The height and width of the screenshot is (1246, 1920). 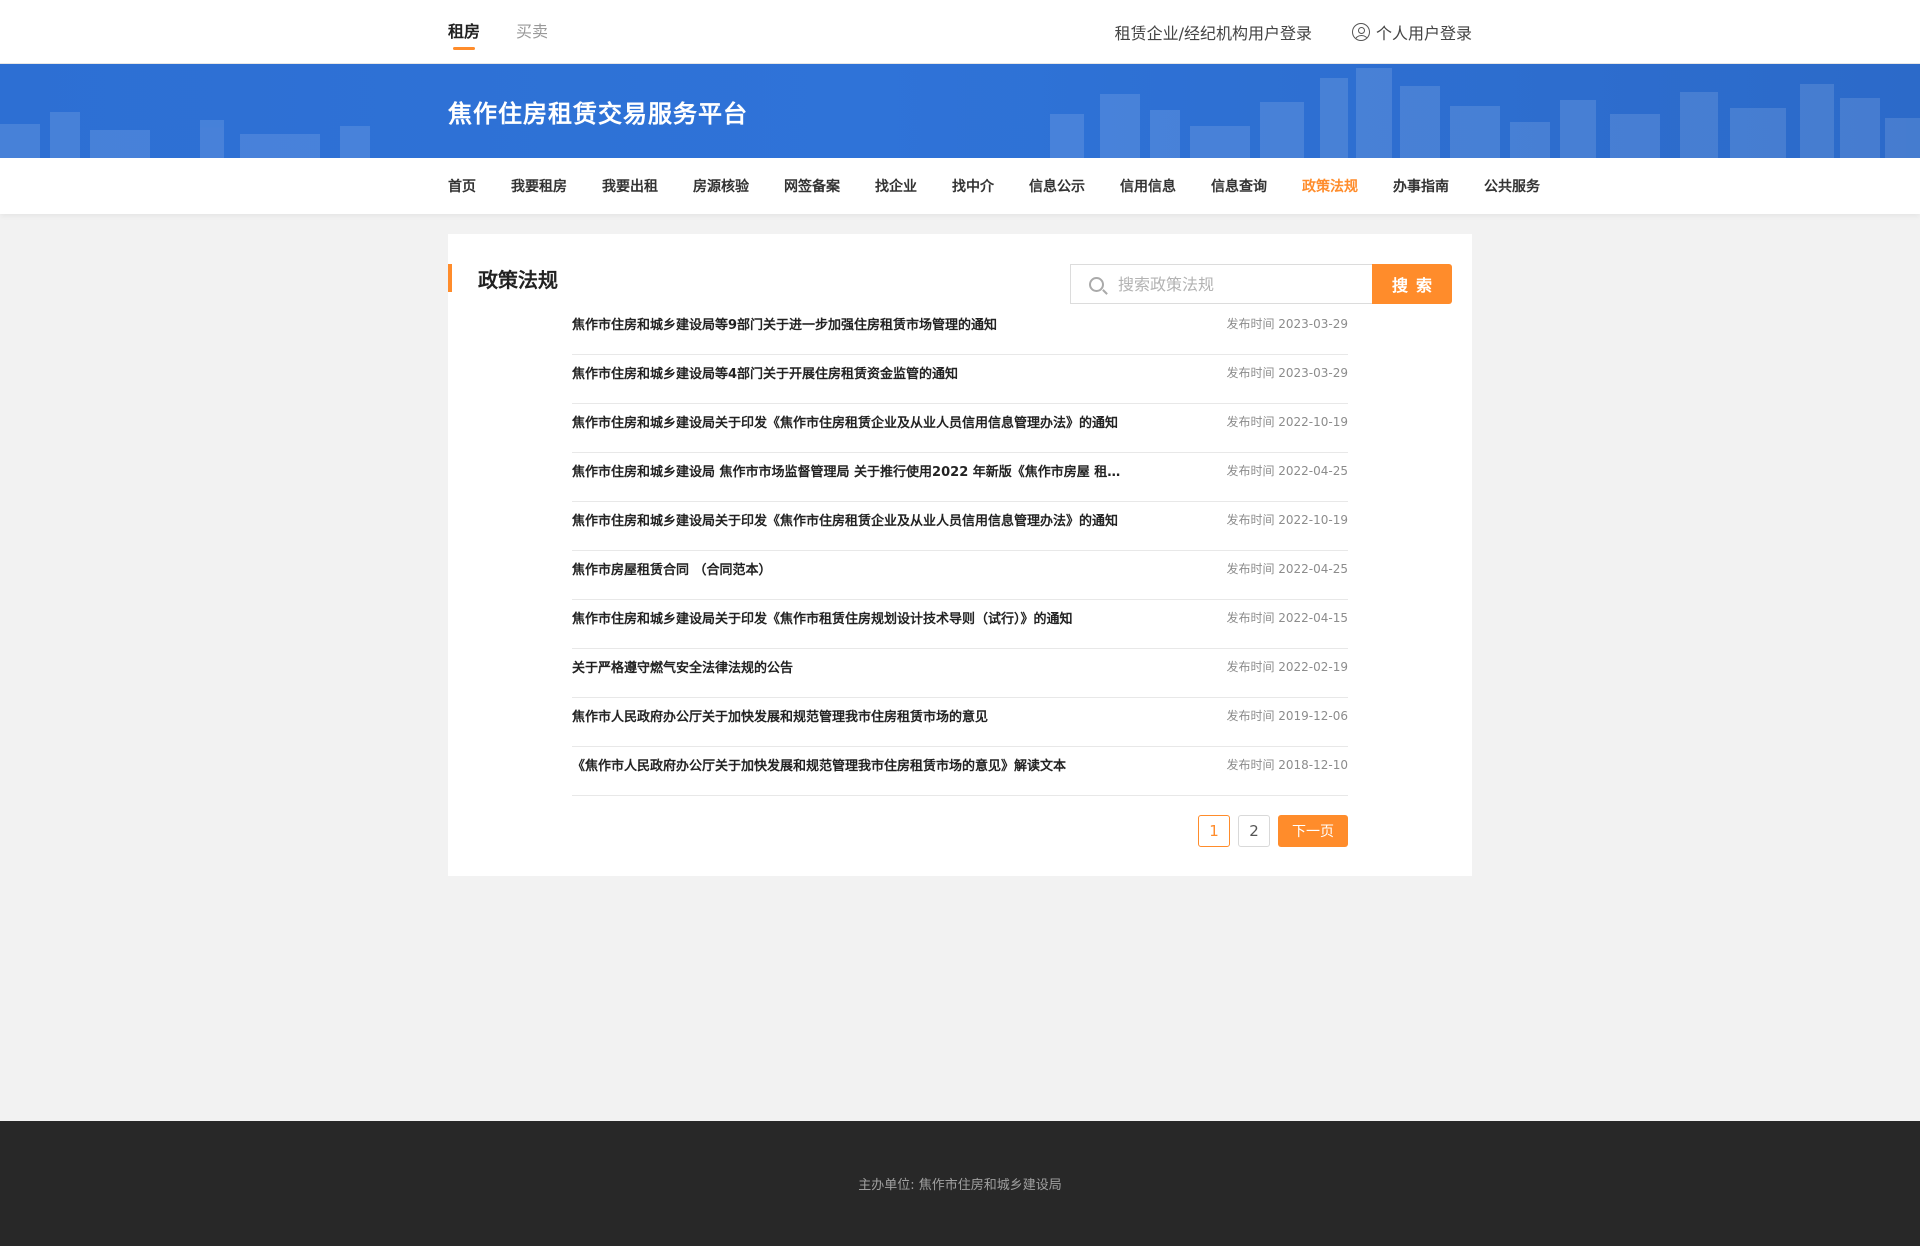 What do you see at coordinates (1512, 186) in the screenshot?
I see `nav-public-services: 公共服务` at bounding box center [1512, 186].